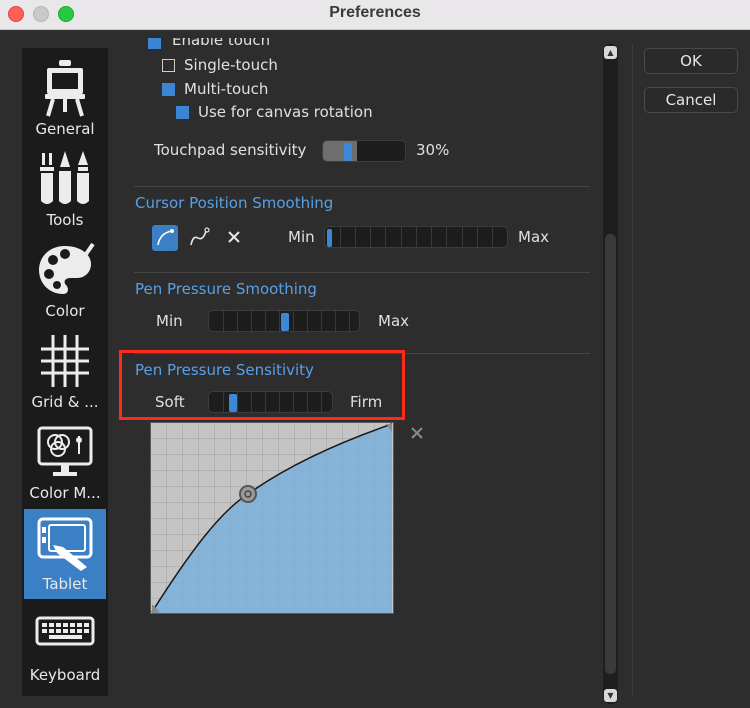  What do you see at coordinates (691, 61) in the screenshot?
I see `ok-button: OK` at bounding box center [691, 61].